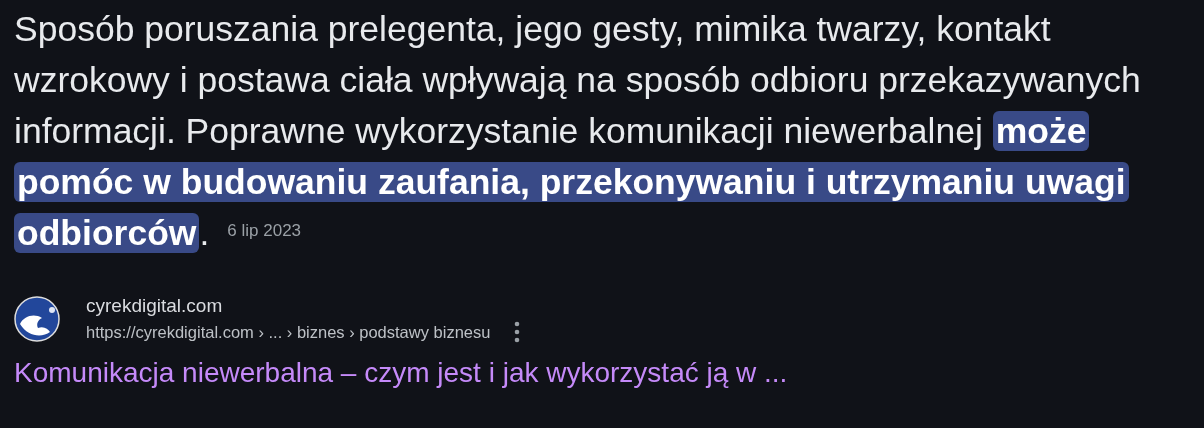 This screenshot has width=1204, height=428. Describe the element at coordinates (303, 306) in the screenshot. I see `site-name: cyrekdigital.com` at that location.